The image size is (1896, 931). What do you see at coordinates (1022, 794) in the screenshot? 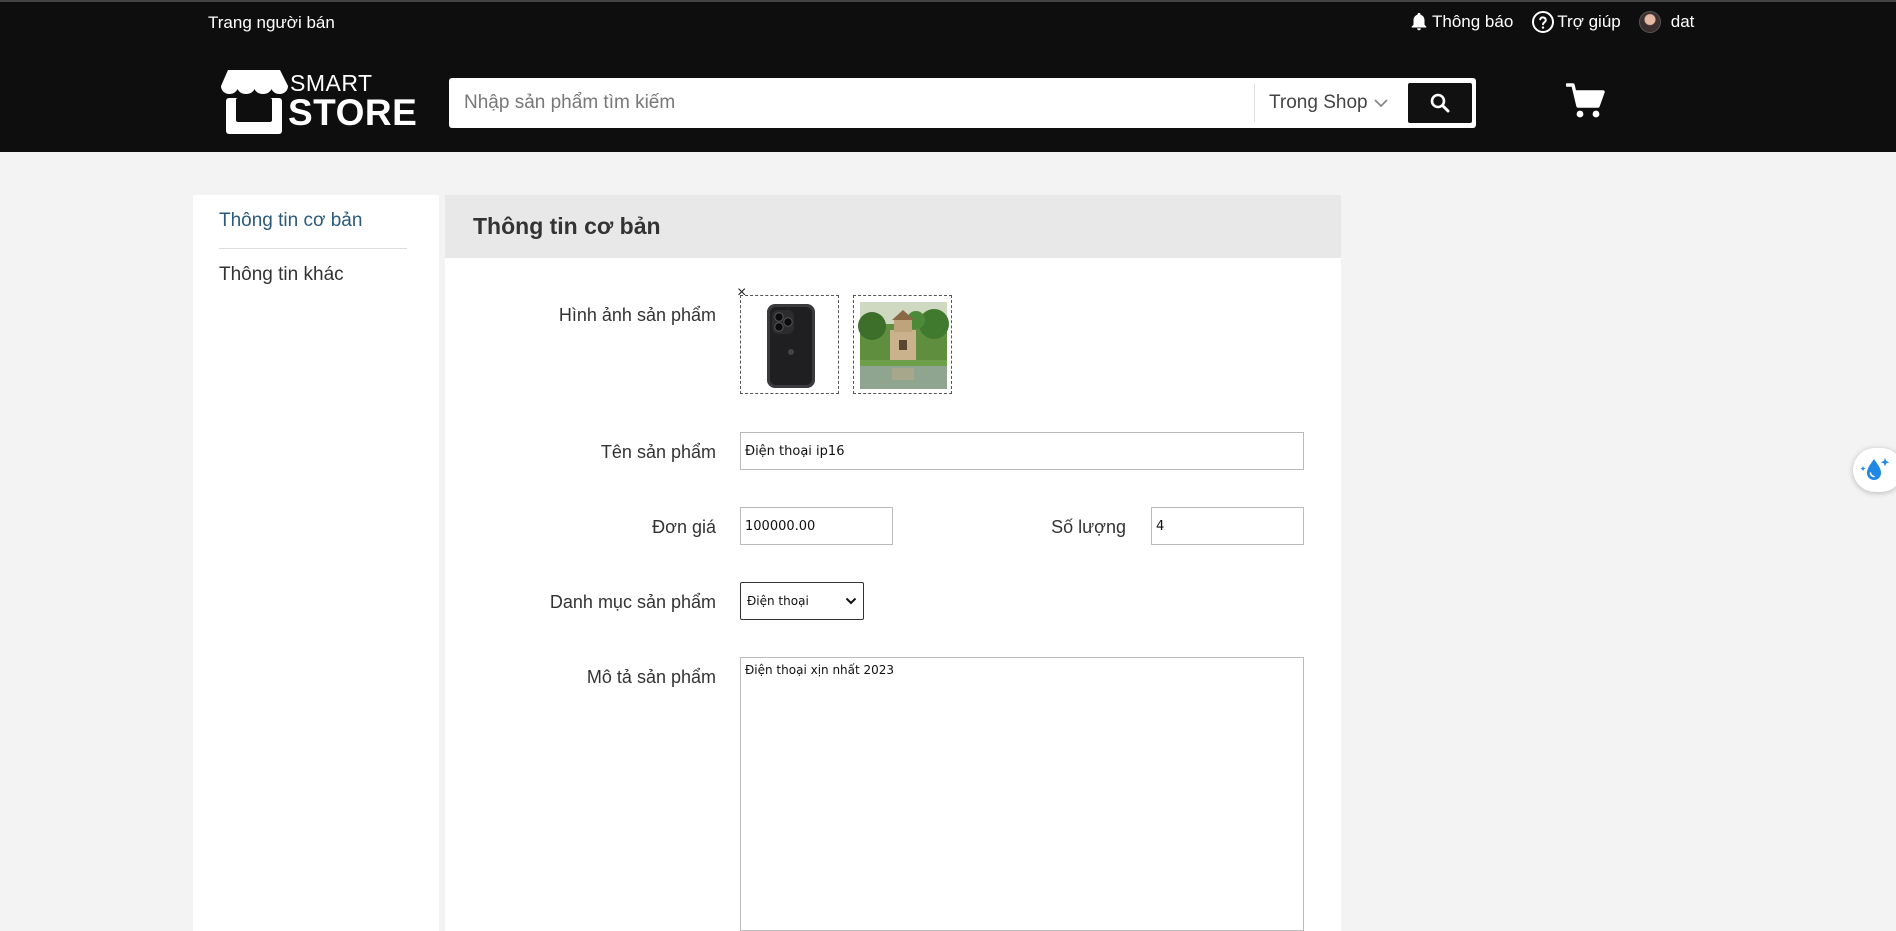
I see `description-textarea: Điện thoại xịn nhất 2023` at bounding box center [1022, 794].